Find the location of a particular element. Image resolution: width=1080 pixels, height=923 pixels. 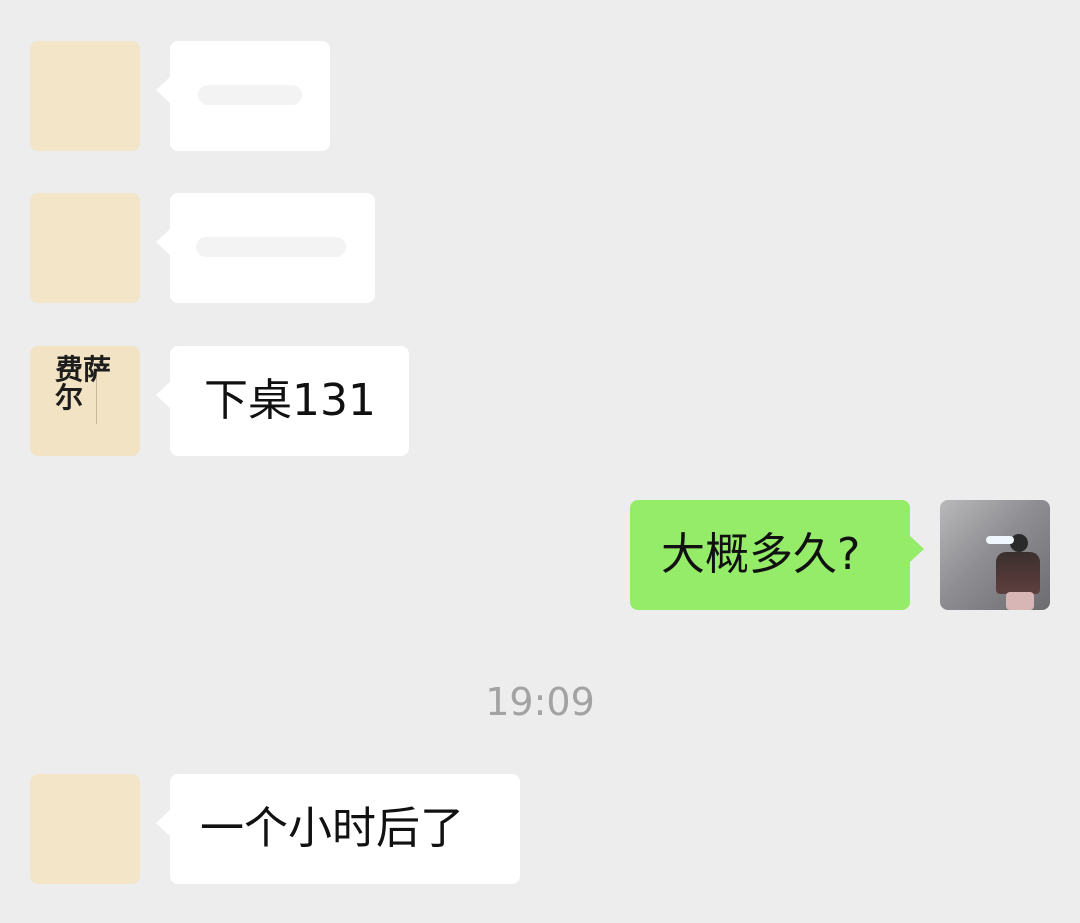

brand-logo-divider is located at coordinates (105, 397).